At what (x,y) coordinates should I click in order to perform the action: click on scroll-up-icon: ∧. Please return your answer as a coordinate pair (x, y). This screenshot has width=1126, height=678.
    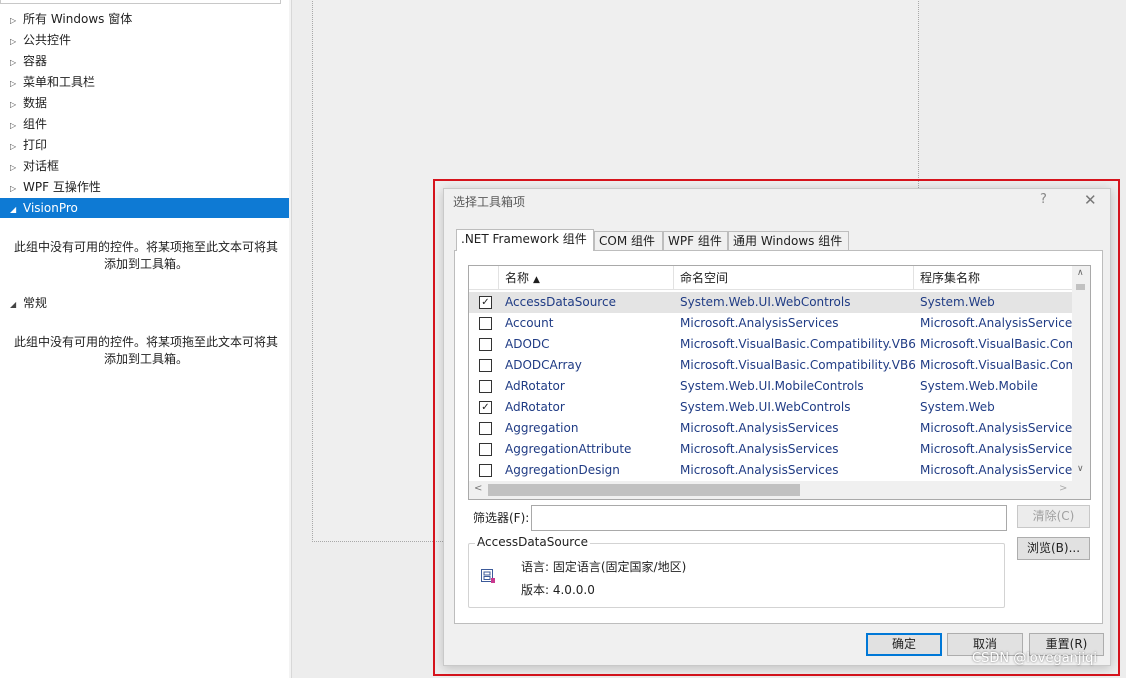
    Looking at the image, I should click on (1080, 273).